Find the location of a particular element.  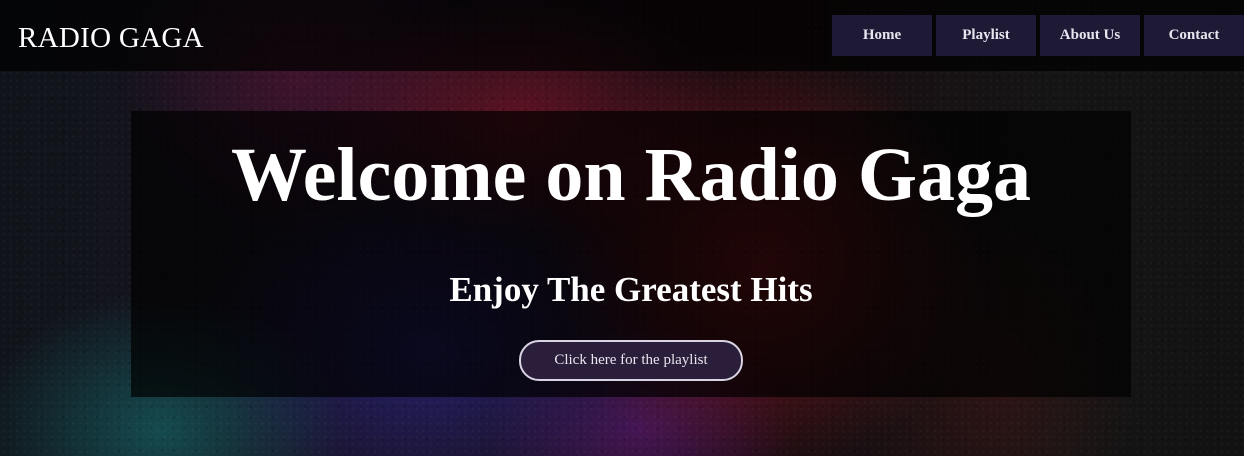

brand-logo-text: RADIO GAGA is located at coordinates (111, 38).